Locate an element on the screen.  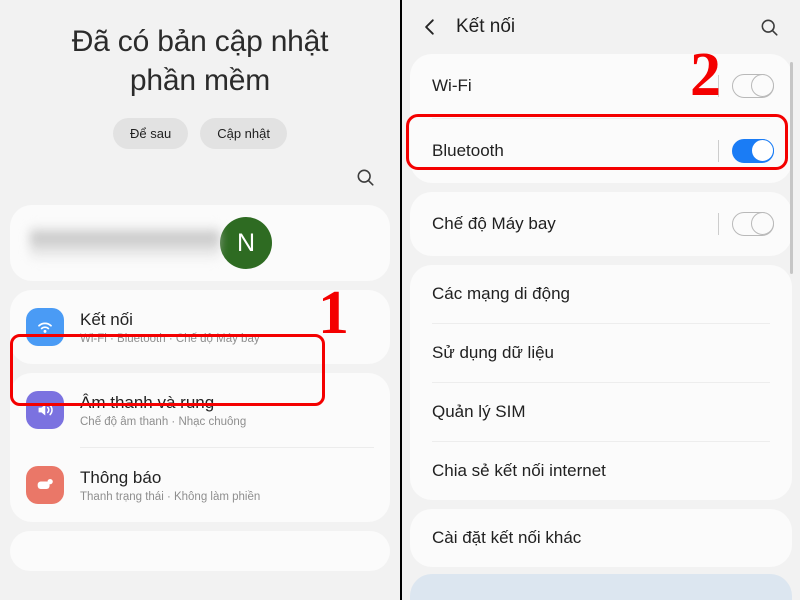
update-actions: Để sau Cập nhật is located at coordinates (200, 133).